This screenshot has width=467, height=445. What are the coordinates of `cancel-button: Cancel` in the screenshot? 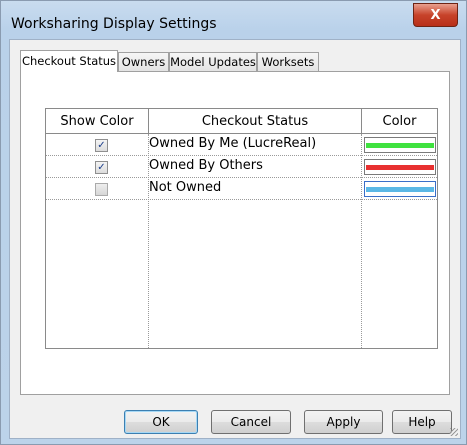 It's located at (251, 422).